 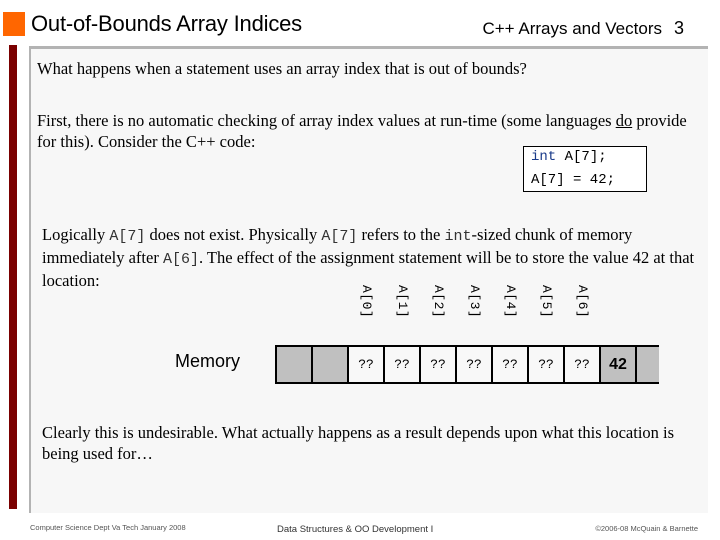 I want to click on code-line-2: A[7] = 42;, so click(x=573, y=180).